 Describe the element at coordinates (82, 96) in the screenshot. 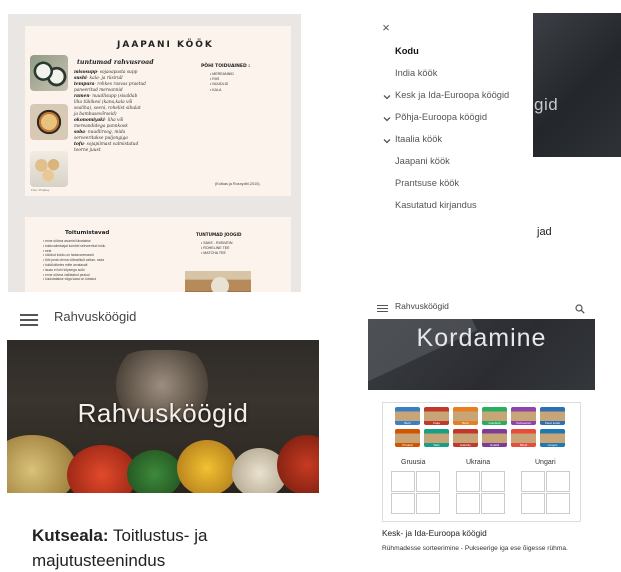

I see `dish-name: ramen` at that location.